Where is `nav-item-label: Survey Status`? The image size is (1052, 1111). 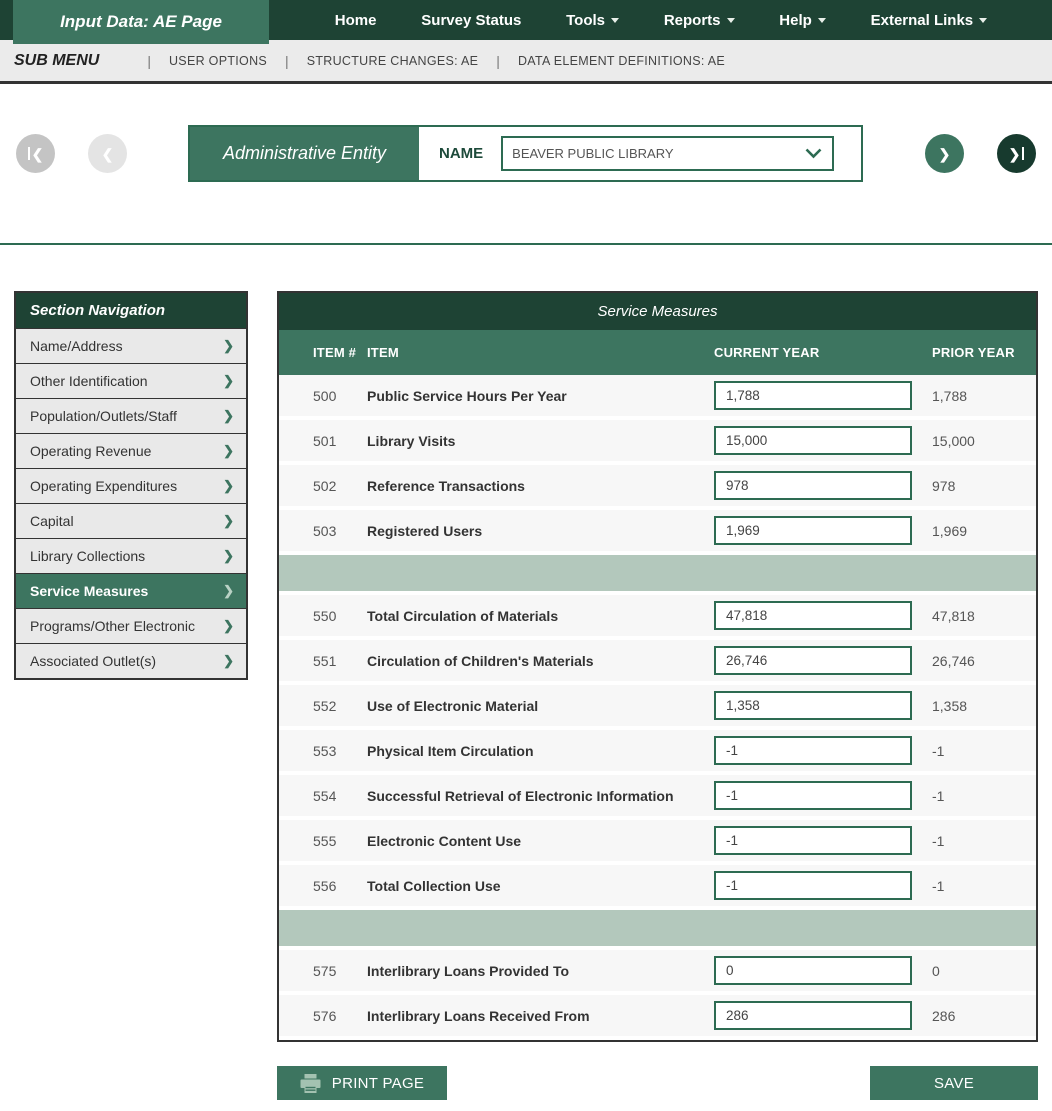
nav-item-label: Survey Status is located at coordinates (471, 20).